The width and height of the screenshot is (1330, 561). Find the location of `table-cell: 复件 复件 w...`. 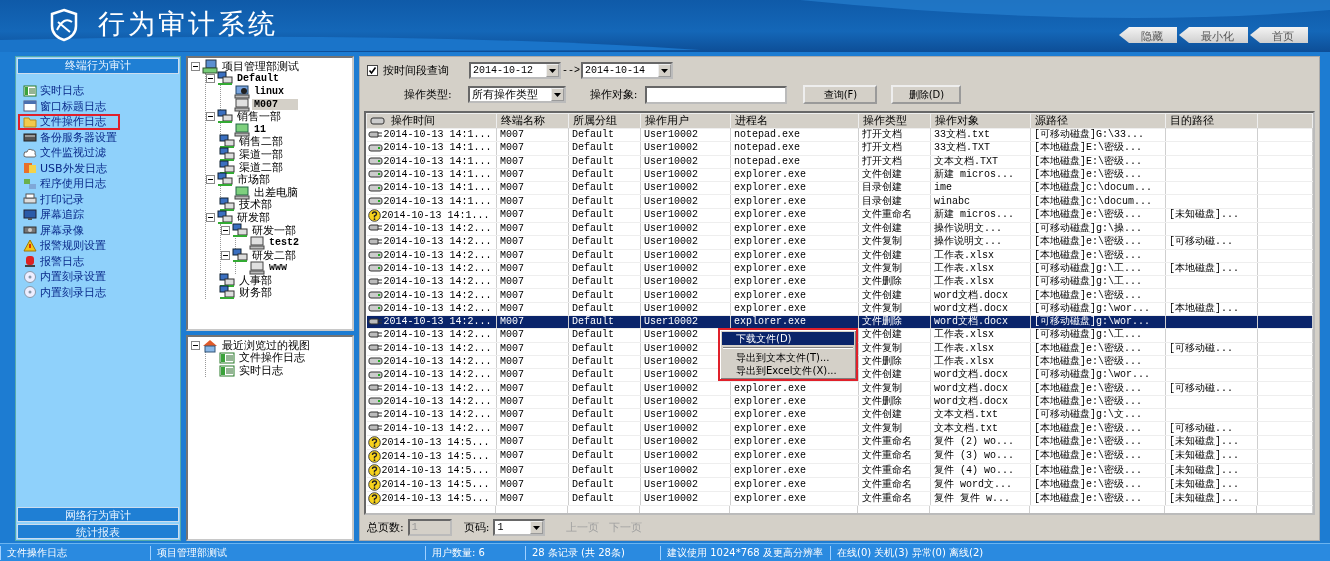

table-cell: 复件 复件 w... is located at coordinates (972, 498).